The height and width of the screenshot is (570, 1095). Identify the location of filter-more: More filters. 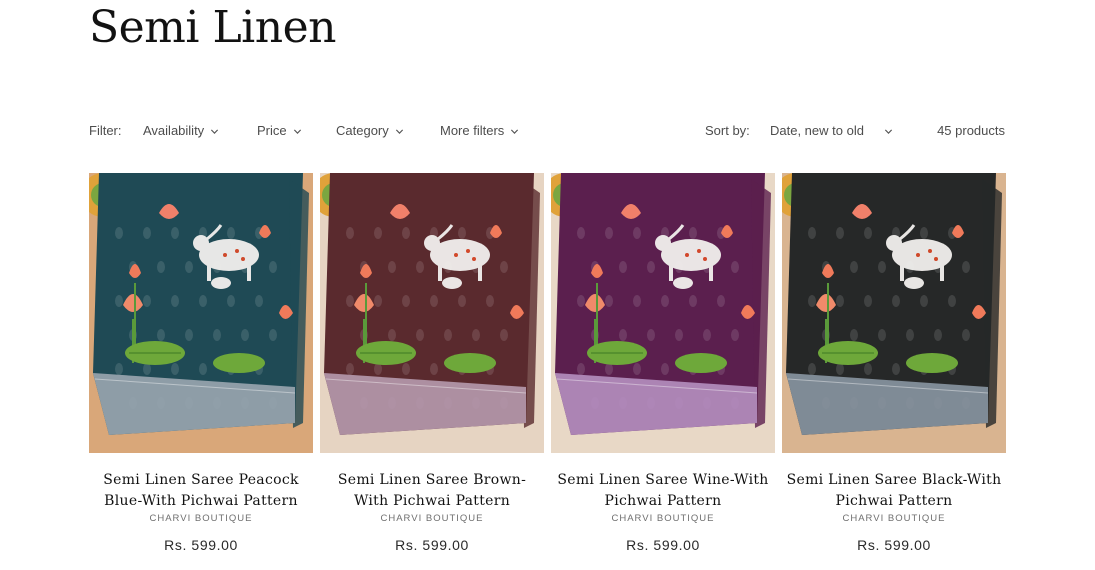
(479, 131).